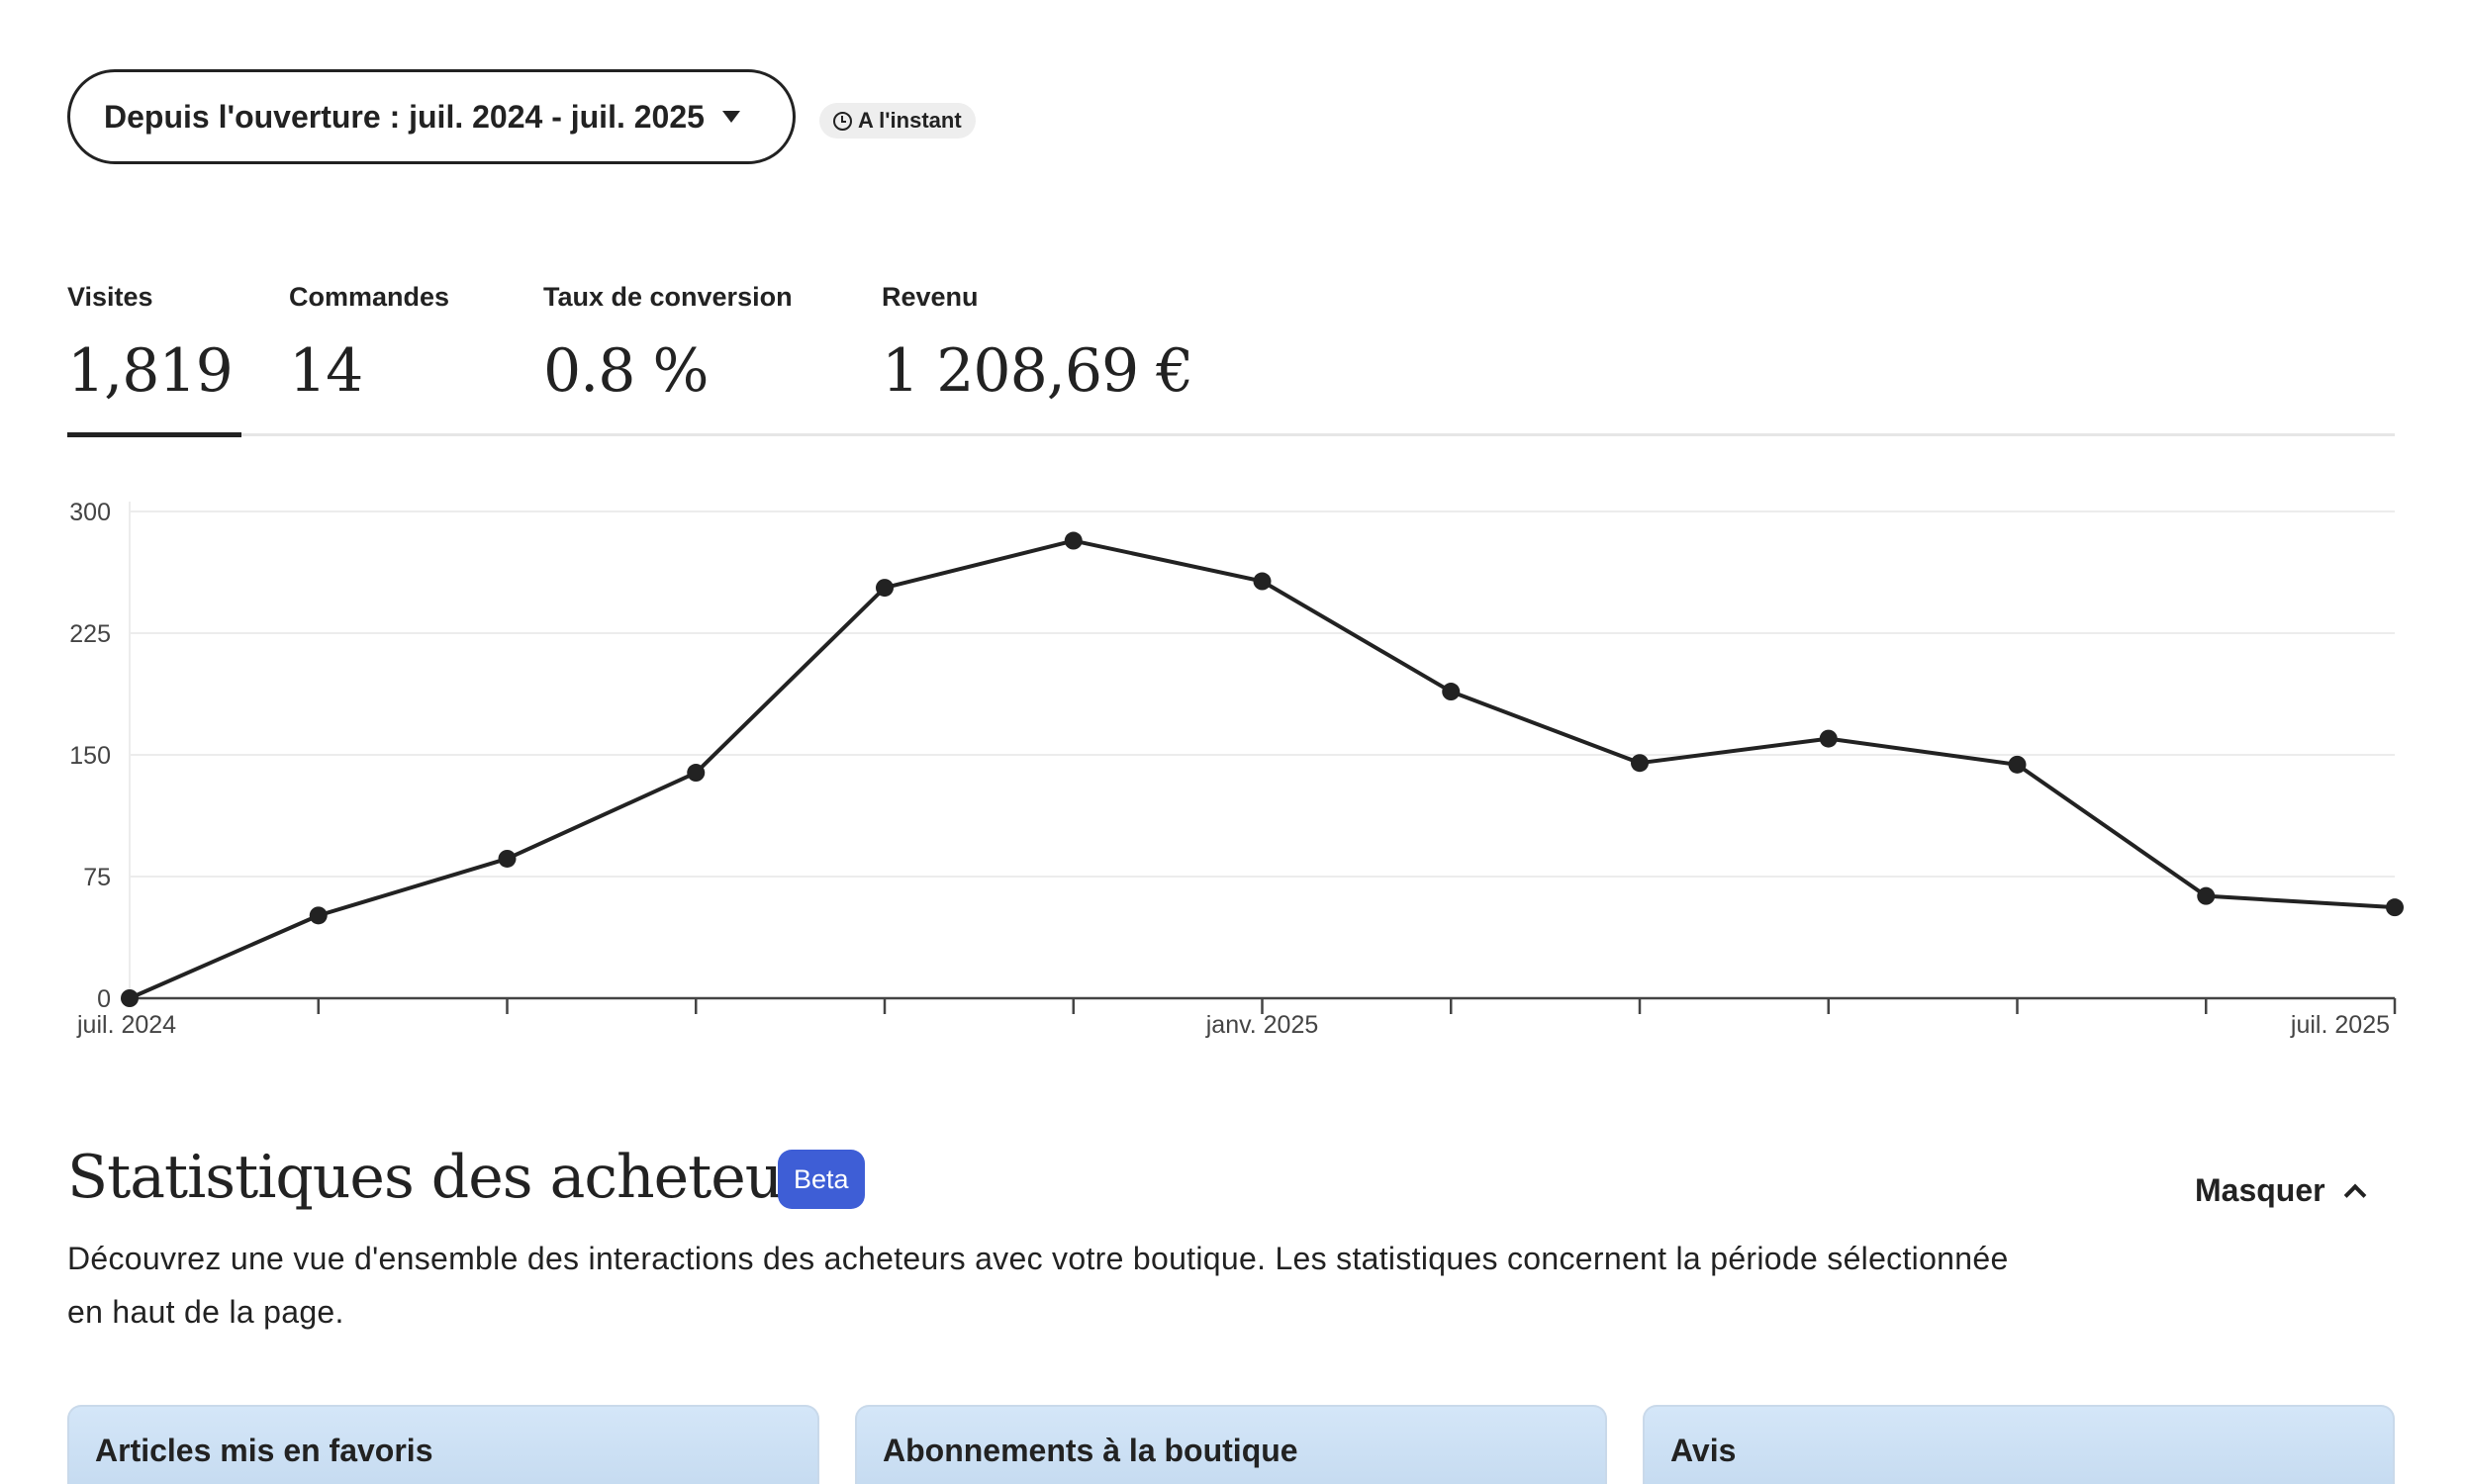 Image resolution: width=2466 pixels, height=1484 pixels. What do you see at coordinates (1703, 1450) in the screenshot?
I see `card-title: Avis` at bounding box center [1703, 1450].